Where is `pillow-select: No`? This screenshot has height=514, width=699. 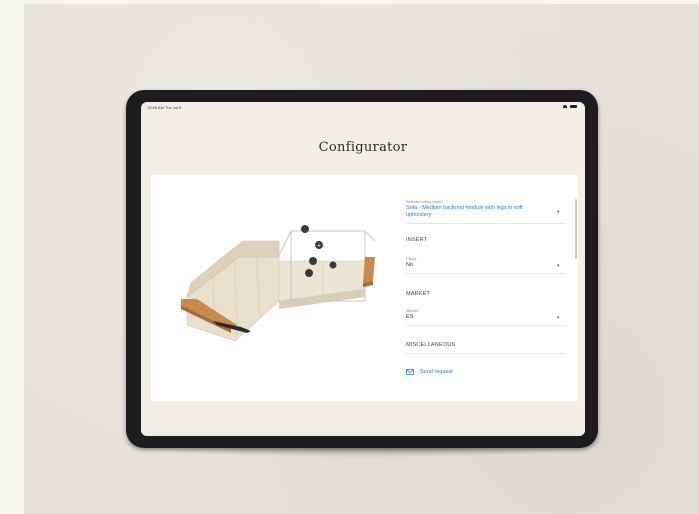
pillow-select: No is located at coordinates (409, 265).